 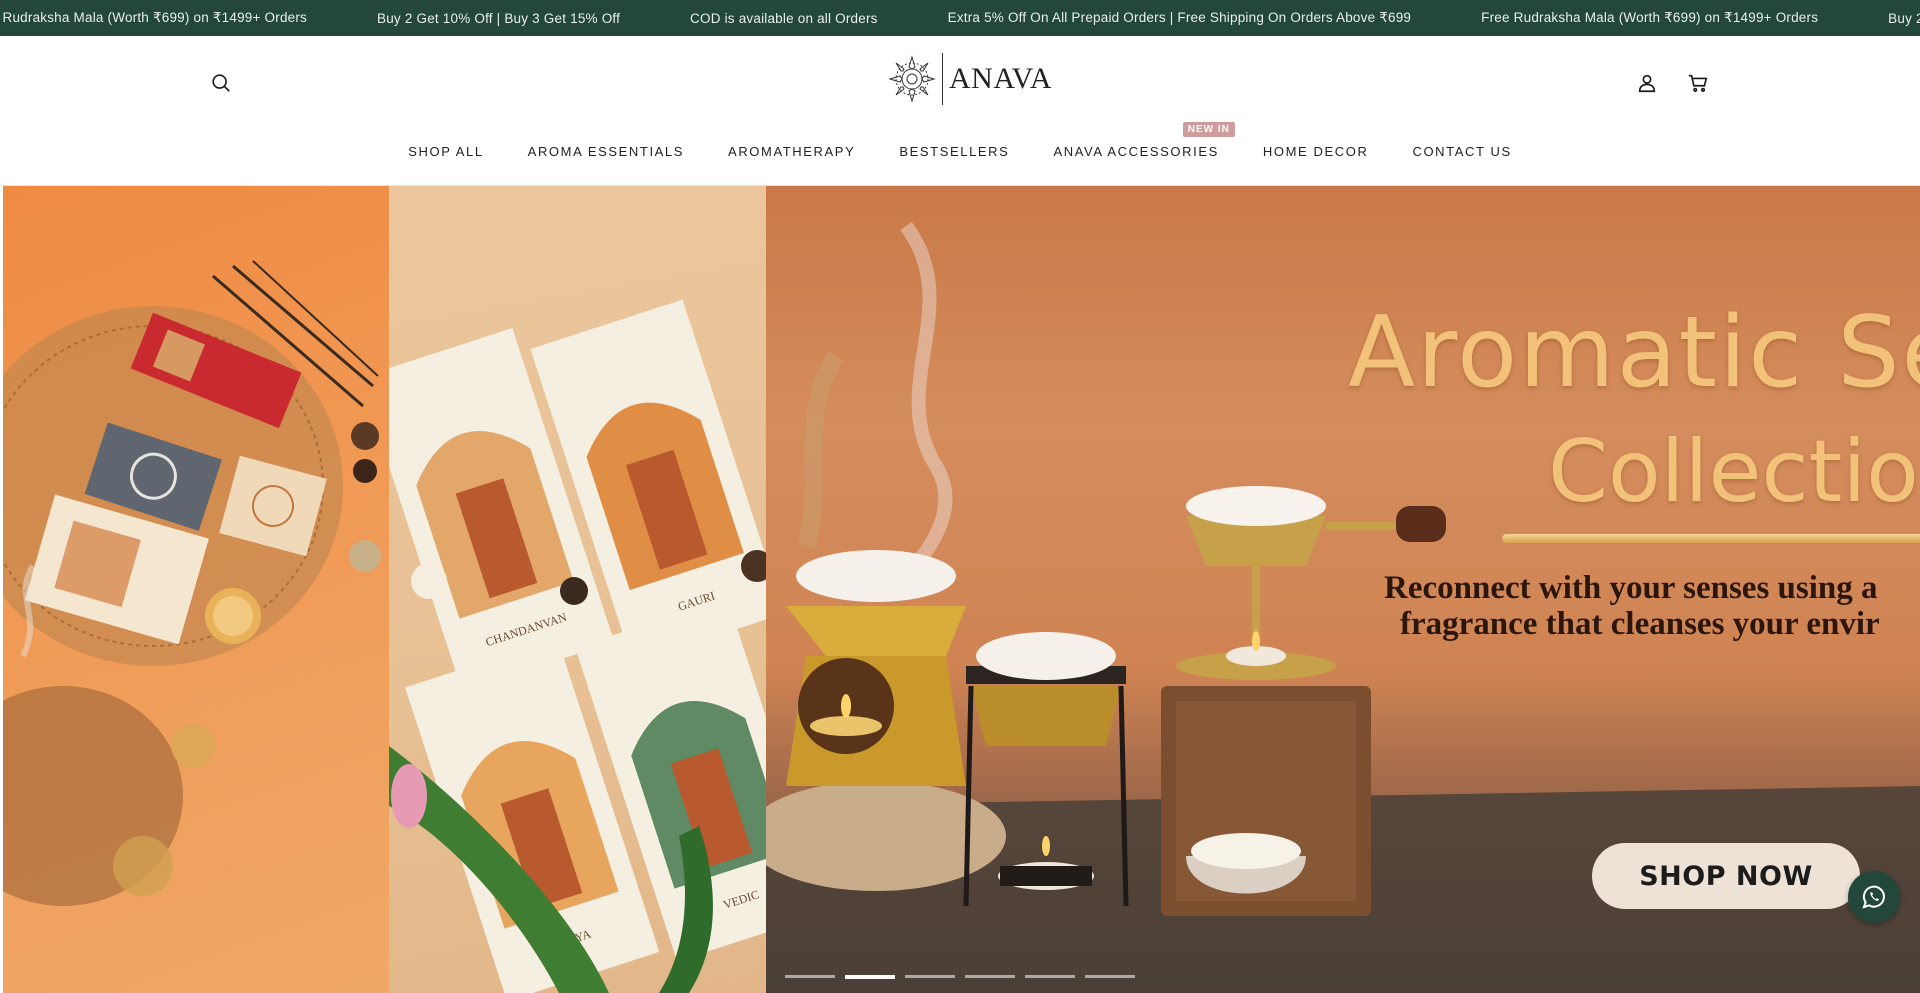 I want to click on cart-button, so click(x=1698, y=83).